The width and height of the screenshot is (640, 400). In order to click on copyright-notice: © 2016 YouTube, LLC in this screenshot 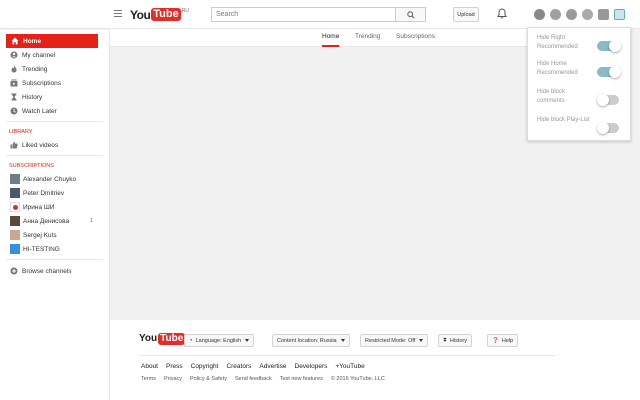, I will do `click(357, 379)`.